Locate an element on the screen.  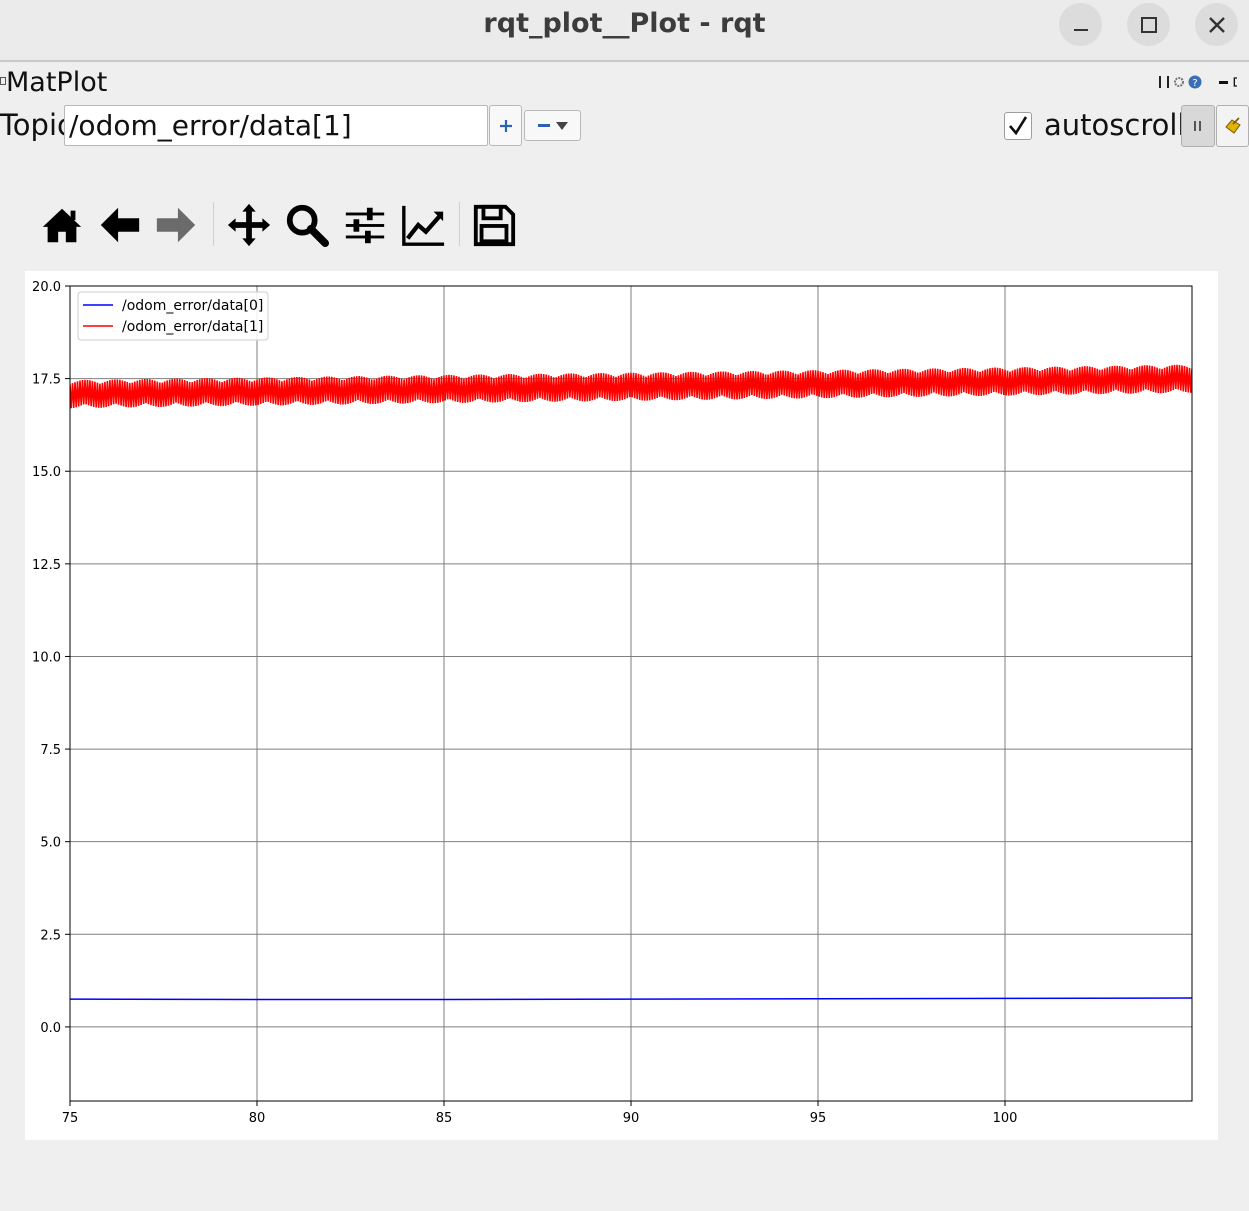
checkmark-icon is located at coordinates (1018, 126).